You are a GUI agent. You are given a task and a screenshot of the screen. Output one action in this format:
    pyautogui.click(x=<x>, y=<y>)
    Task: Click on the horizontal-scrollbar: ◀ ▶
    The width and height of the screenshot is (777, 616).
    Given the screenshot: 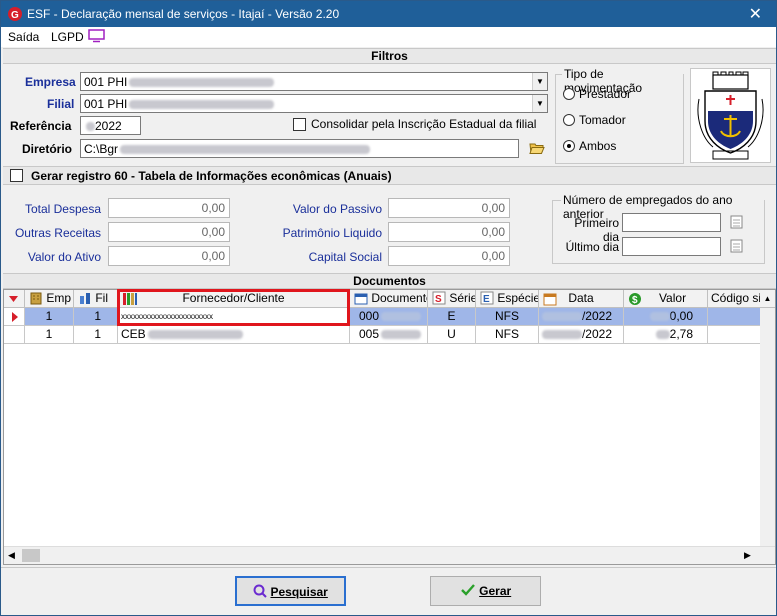 What is the action you would take?
    pyautogui.click(x=389, y=555)
    